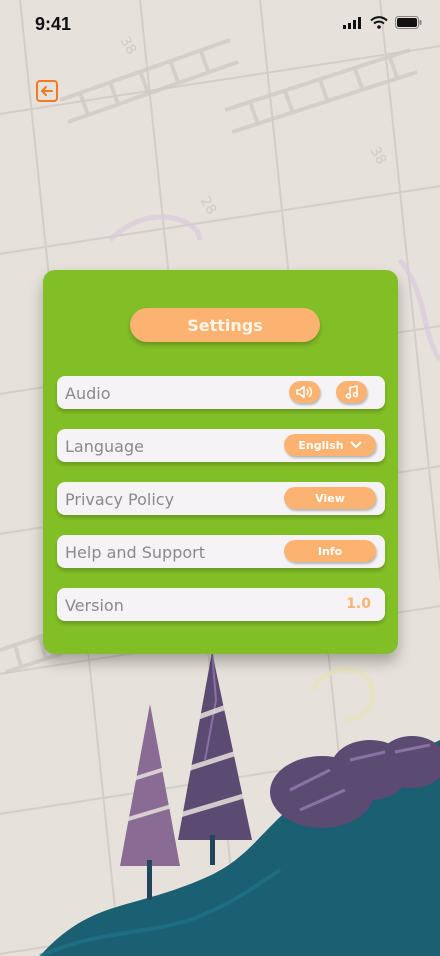 The width and height of the screenshot is (440, 956). What do you see at coordinates (379, 22) in the screenshot?
I see `wifi-icon` at bounding box center [379, 22].